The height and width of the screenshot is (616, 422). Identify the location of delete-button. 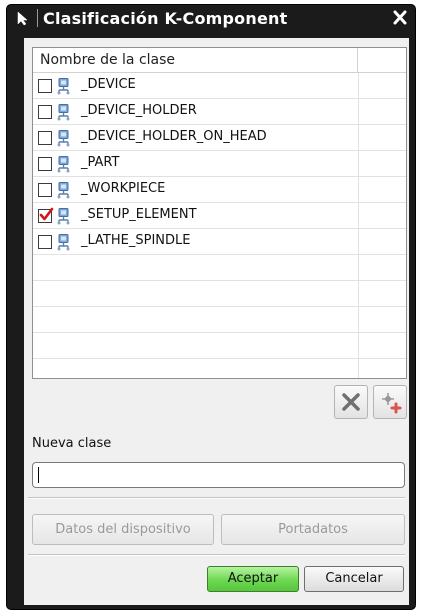
(351, 402).